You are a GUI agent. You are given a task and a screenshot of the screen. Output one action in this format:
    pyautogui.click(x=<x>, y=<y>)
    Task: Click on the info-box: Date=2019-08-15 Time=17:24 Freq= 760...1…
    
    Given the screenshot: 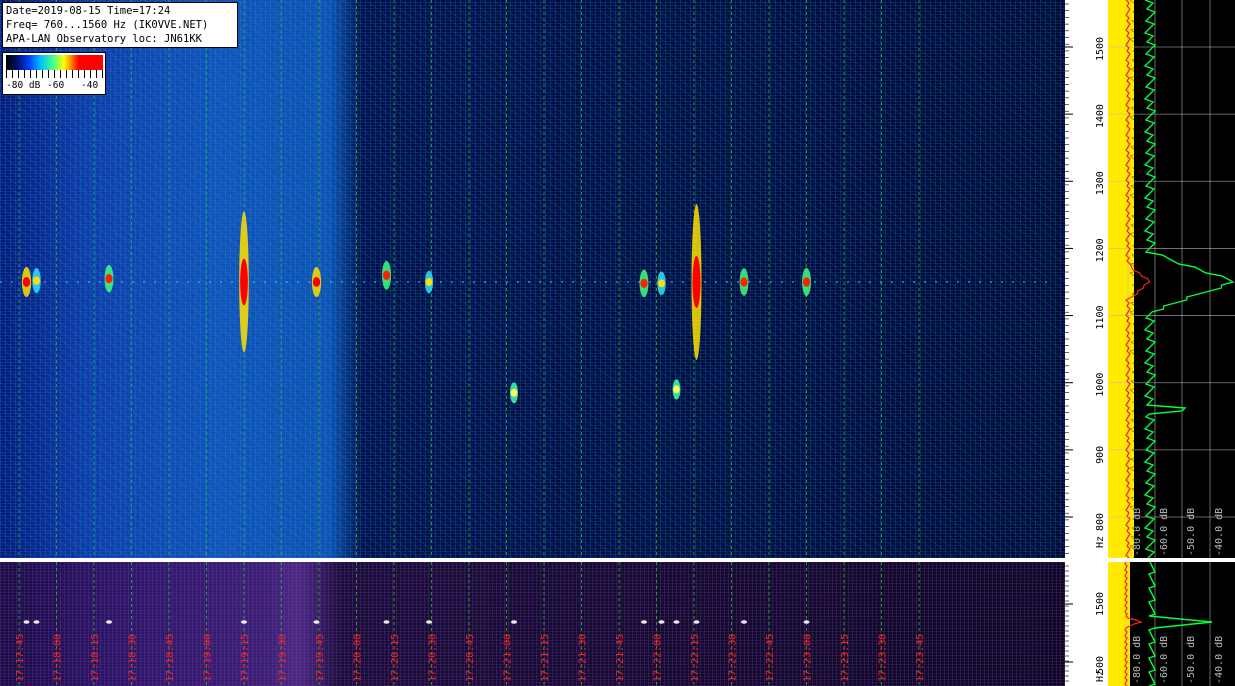 What is the action you would take?
    pyautogui.click(x=120, y=25)
    